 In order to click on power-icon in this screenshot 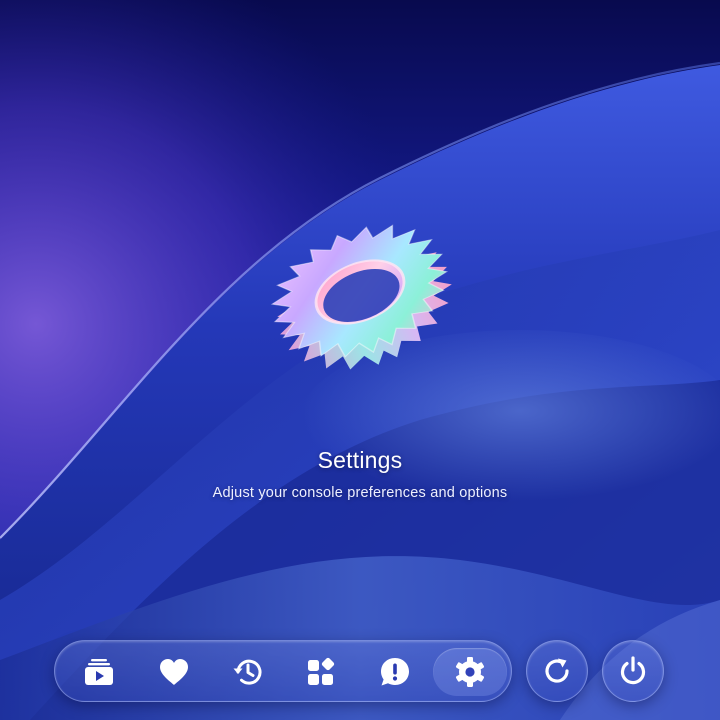, I will do `click(633, 670)`.